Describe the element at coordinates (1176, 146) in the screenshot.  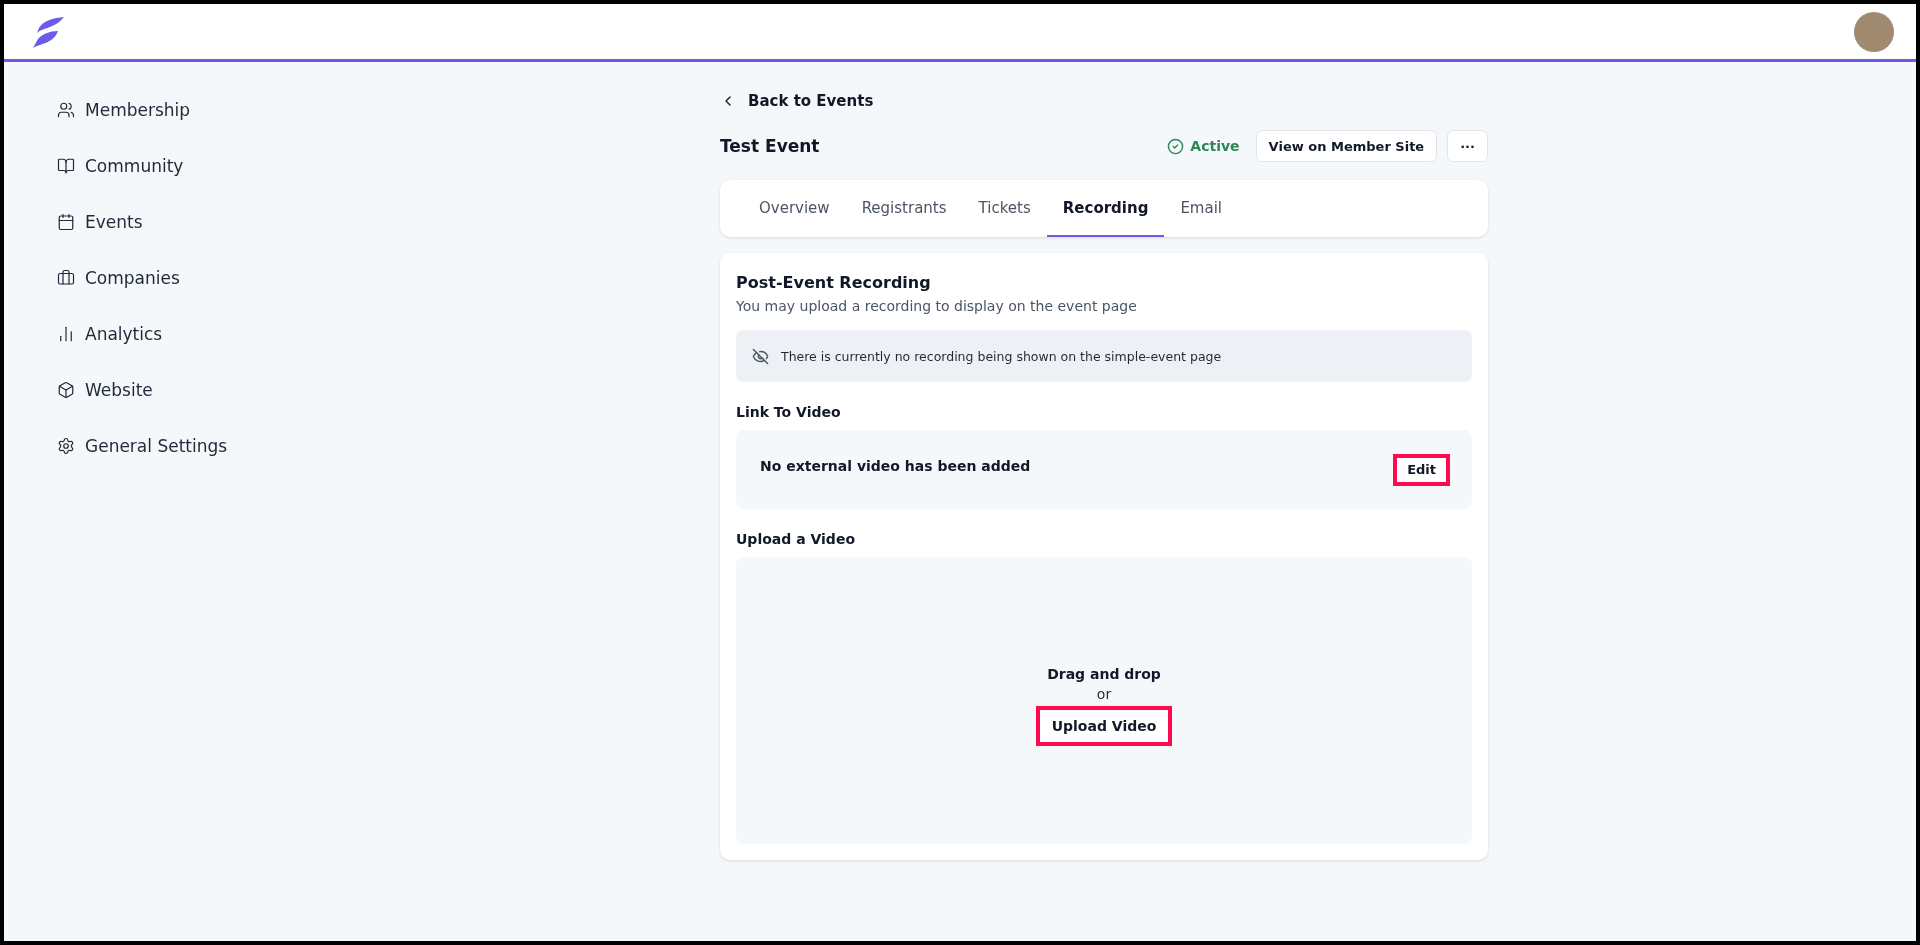
I see `check-circle-icon` at that location.